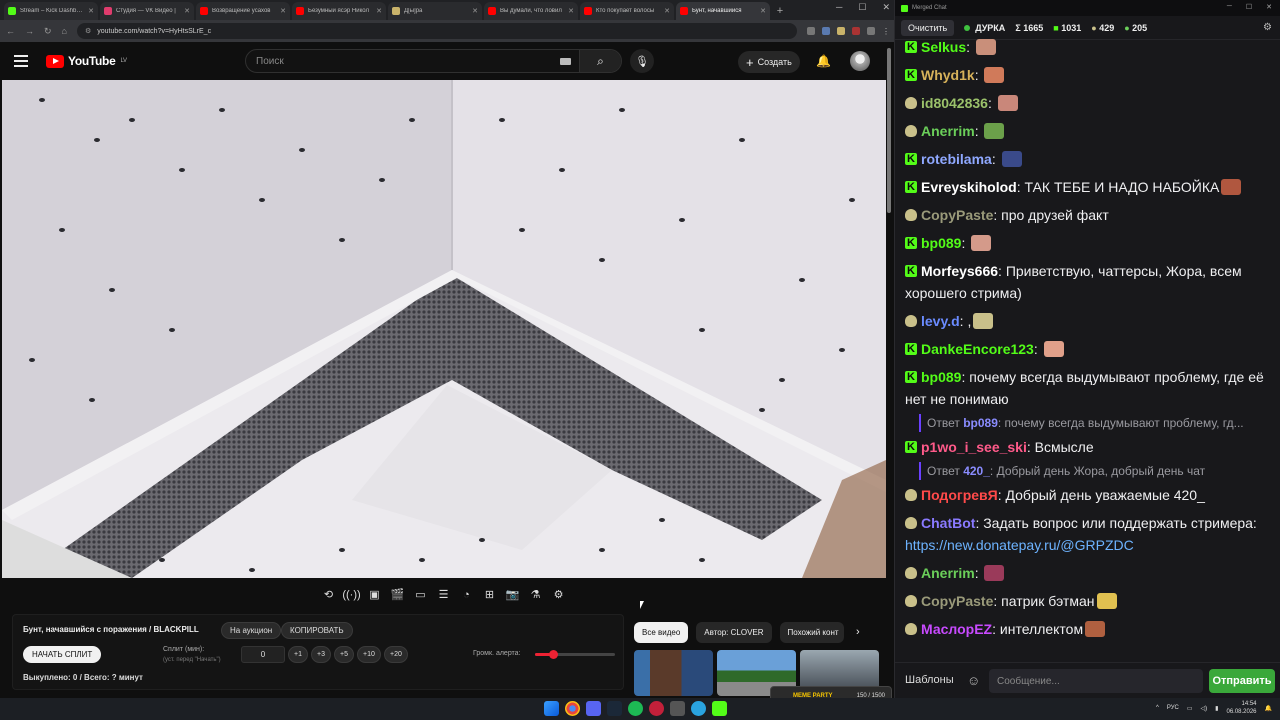 This screenshot has width=1280, height=720. Describe the element at coordinates (1190, 708) in the screenshot. I see `network-icon: ▭` at that location.